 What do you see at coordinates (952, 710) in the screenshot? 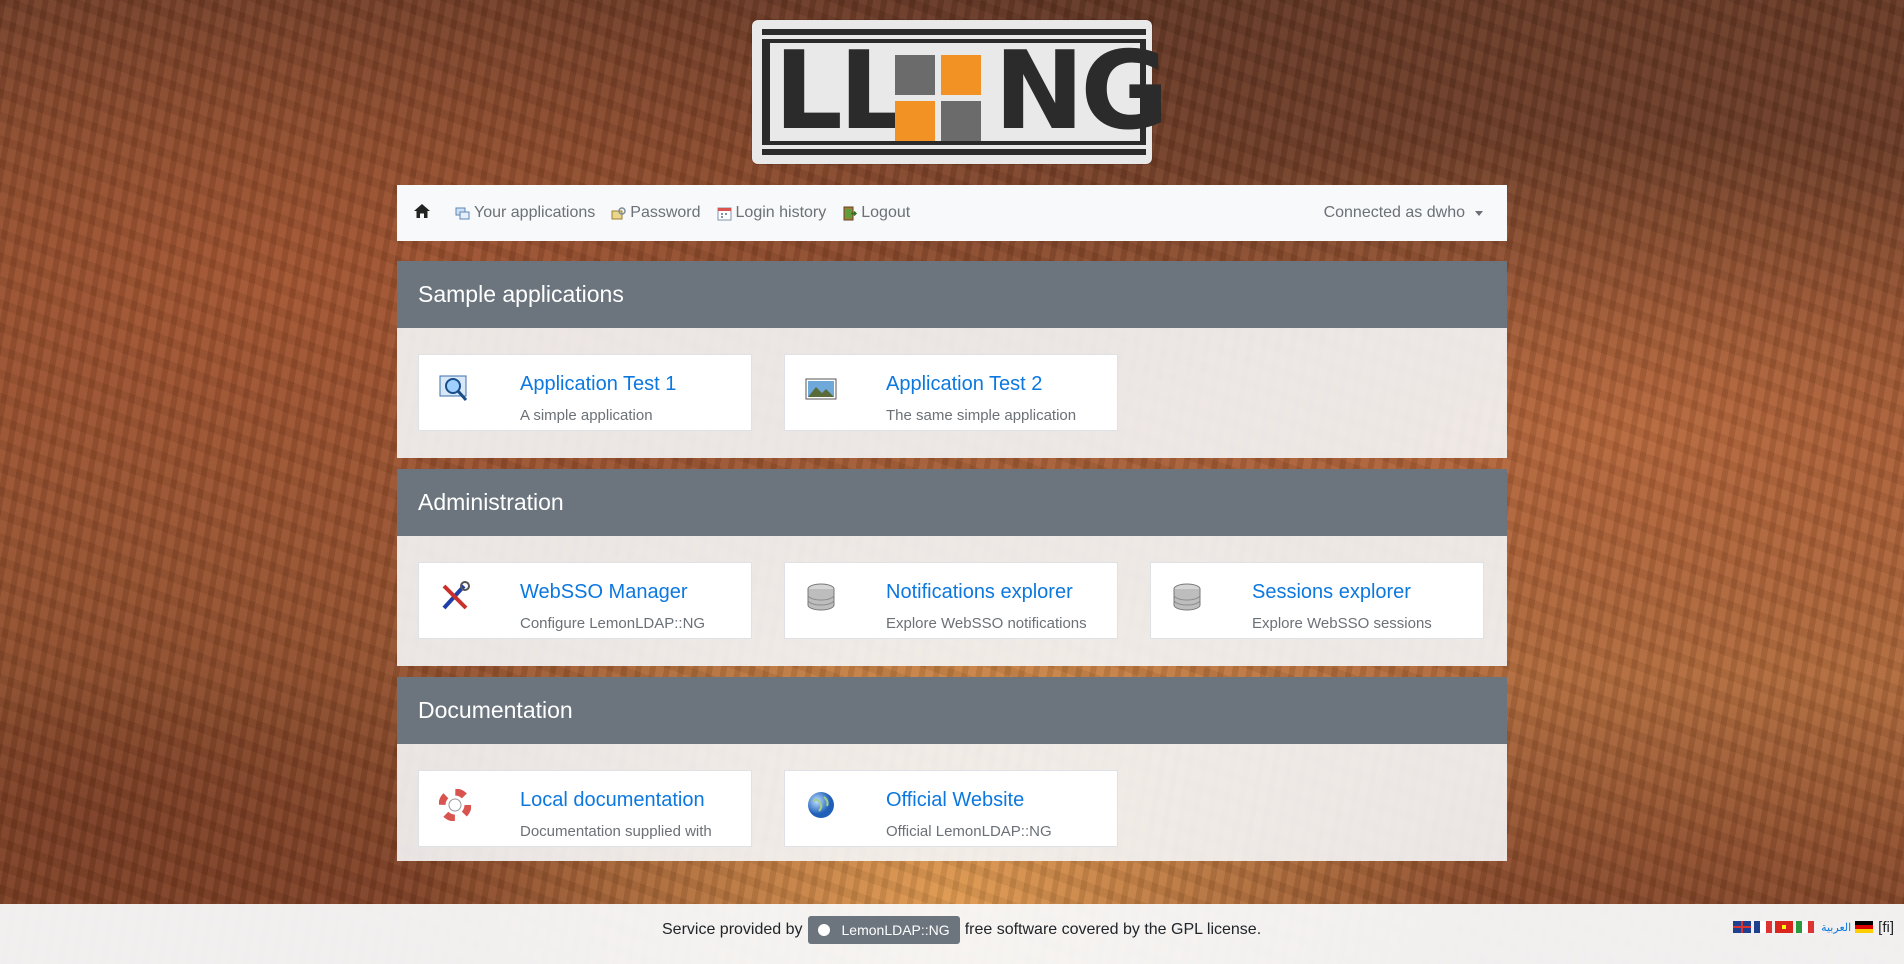
I see `category-title: Documentation` at bounding box center [952, 710].